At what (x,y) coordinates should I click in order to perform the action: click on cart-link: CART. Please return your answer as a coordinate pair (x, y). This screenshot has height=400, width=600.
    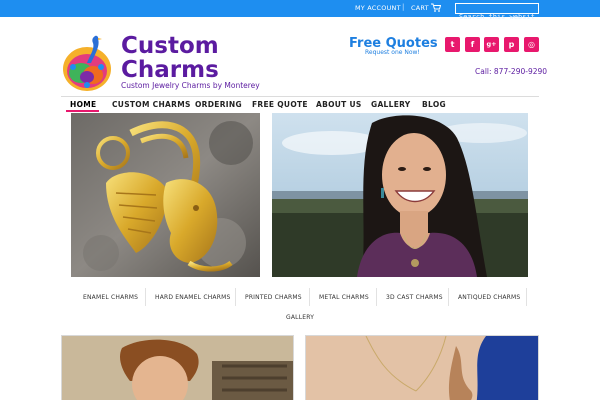
    Looking at the image, I should click on (420, 8).